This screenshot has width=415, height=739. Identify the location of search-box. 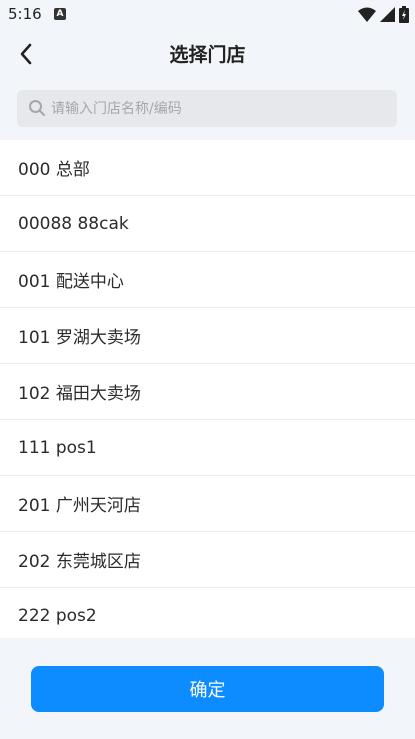
(207, 108).